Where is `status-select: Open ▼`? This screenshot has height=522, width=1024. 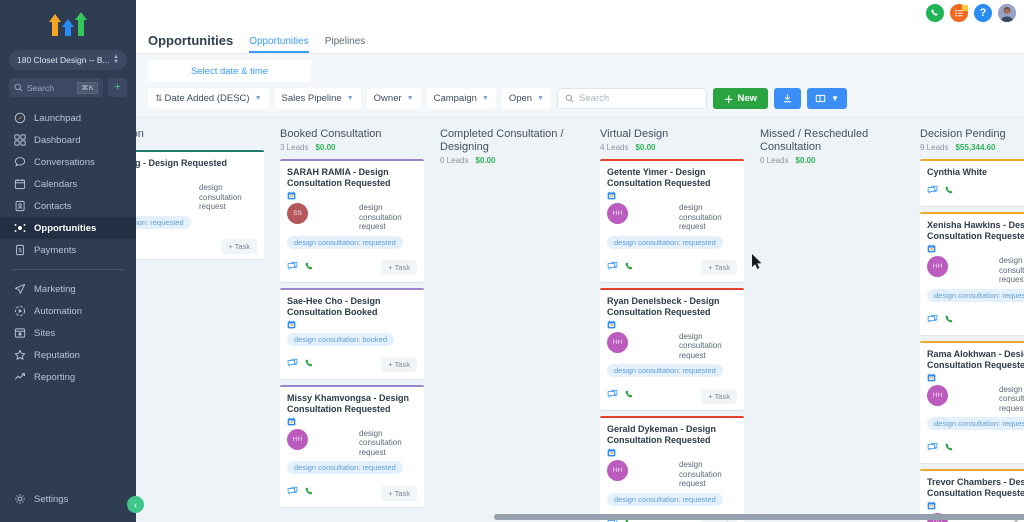 status-select: Open ▼ is located at coordinates (526, 98).